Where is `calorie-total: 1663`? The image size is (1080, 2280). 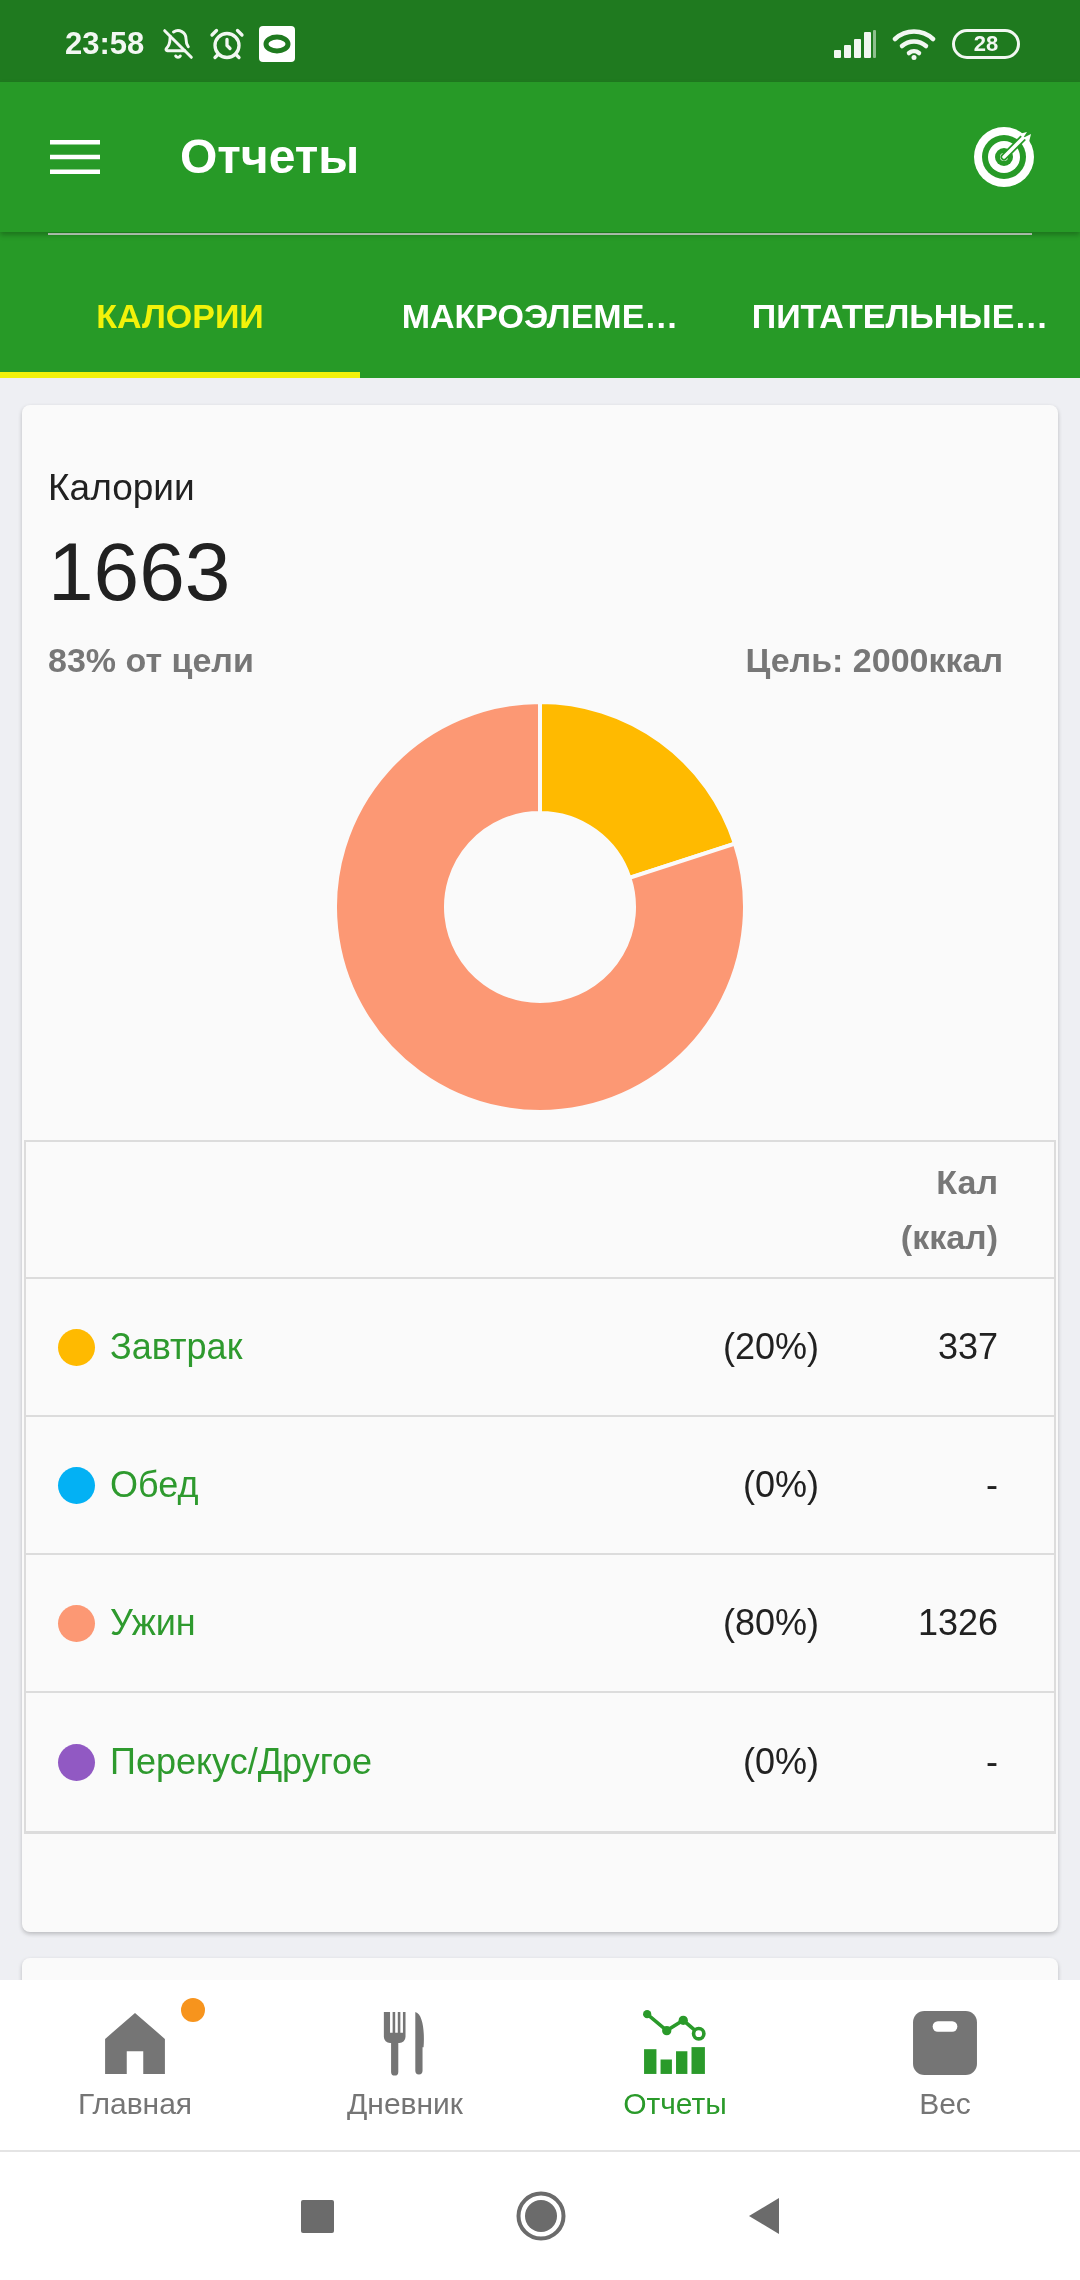
calorie-total: 1663 is located at coordinates (139, 572).